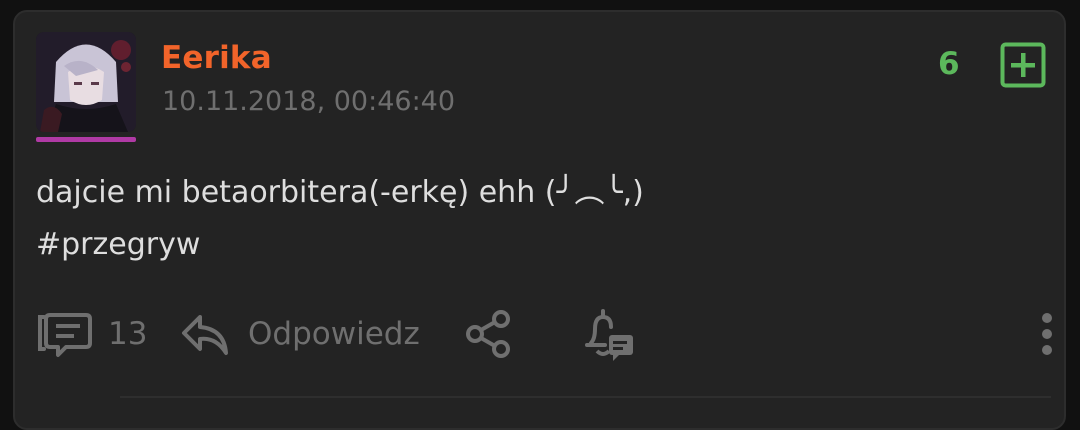  Describe the element at coordinates (334, 334) in the screenshot. I see `reply-label: Odpowiedz` at that location.